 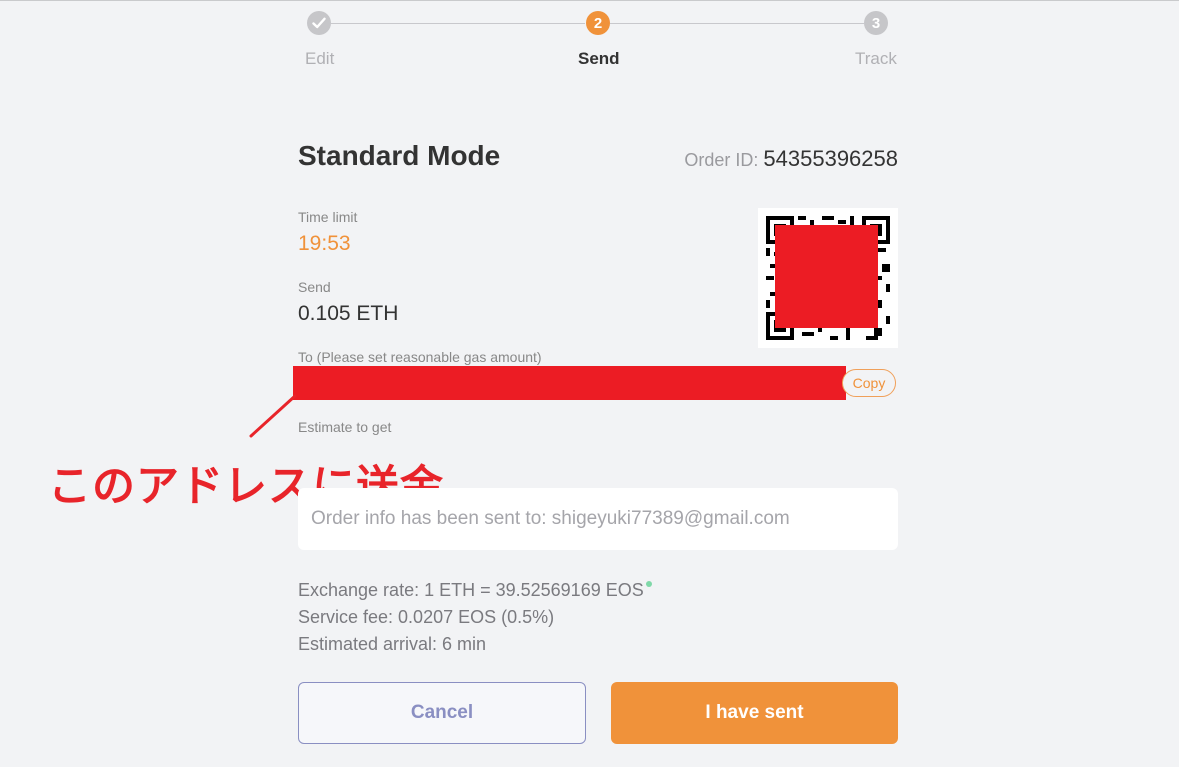 I want to click on deposit-qr-code, so click(x=828, y=278).